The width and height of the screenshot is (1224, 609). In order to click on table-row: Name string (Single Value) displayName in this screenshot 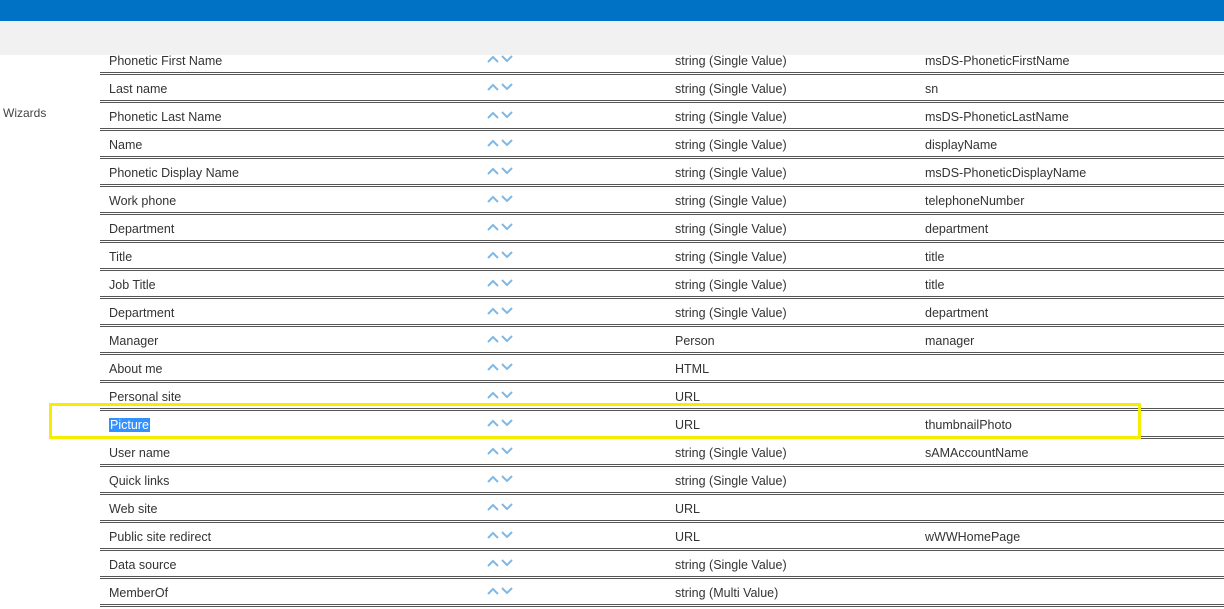, I will do `click(662, 145)`.